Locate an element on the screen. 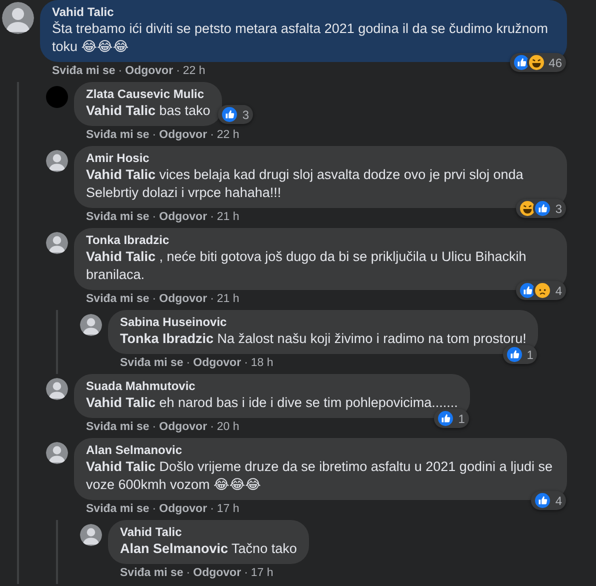 Image resolution: width=596 pixels, height=586 pixels. reaction-pill: 46 is located at coordinates (538, 62).